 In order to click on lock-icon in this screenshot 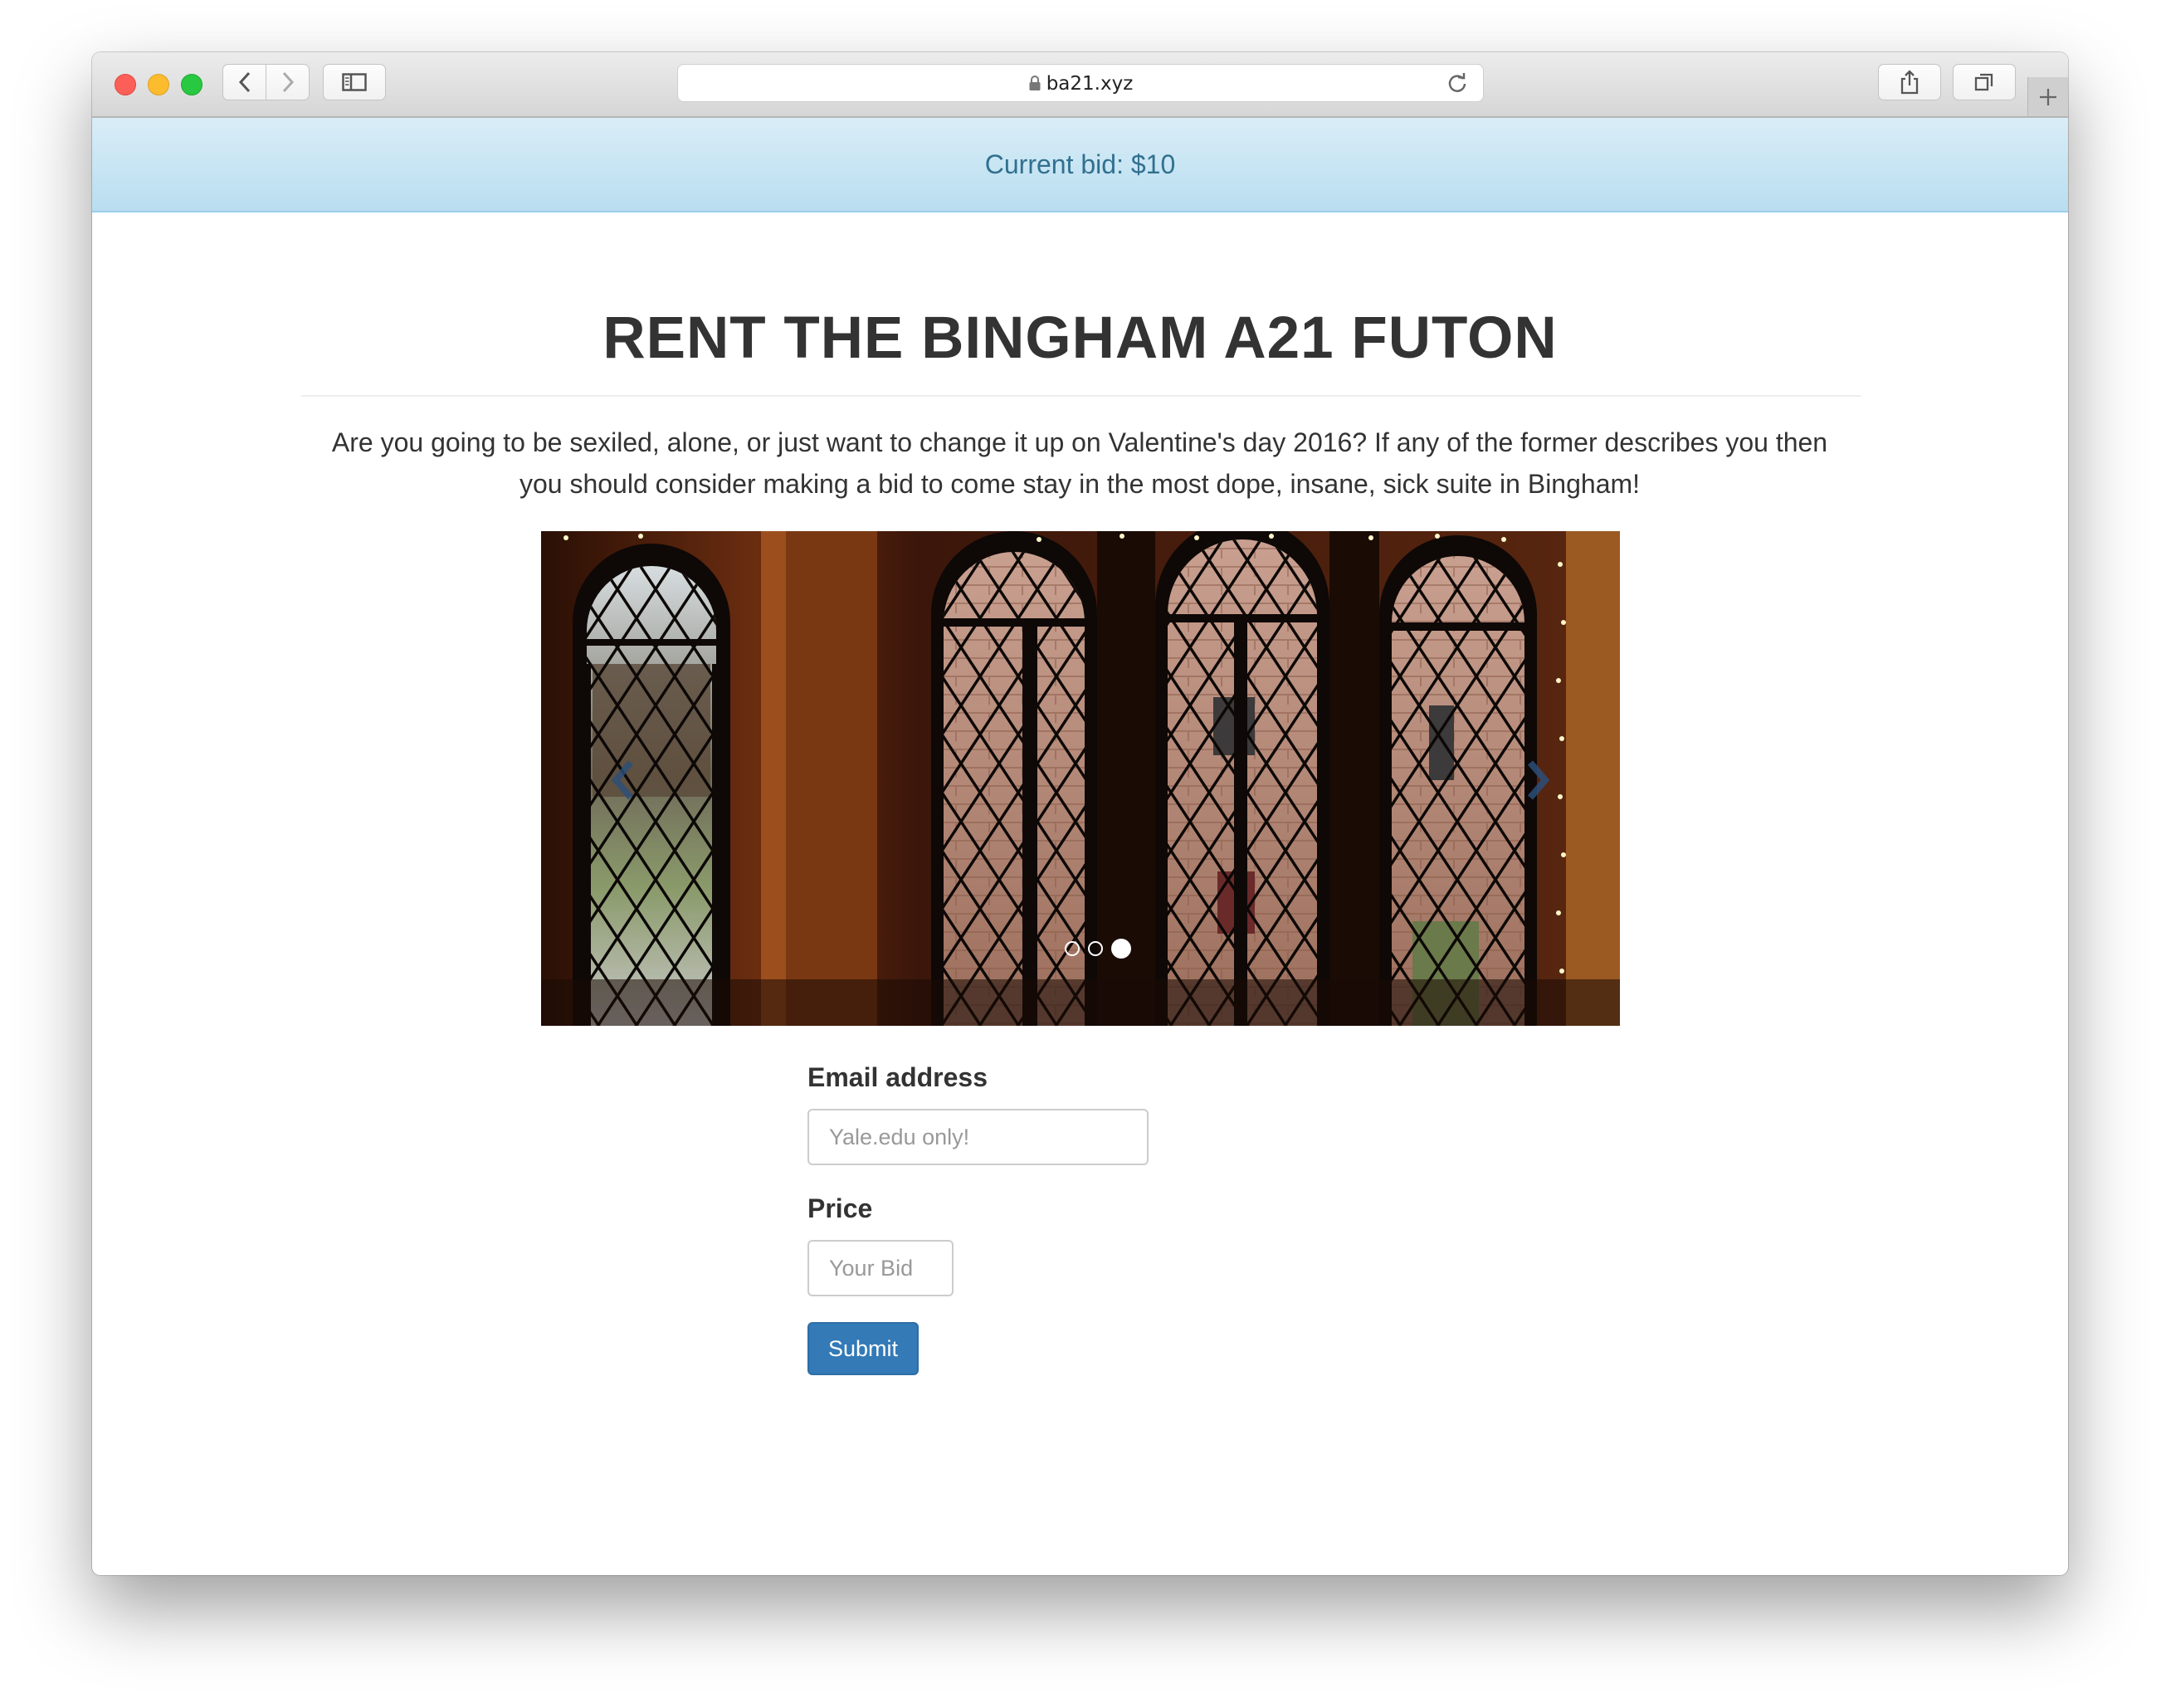, I will do `click(1035, 83)`.